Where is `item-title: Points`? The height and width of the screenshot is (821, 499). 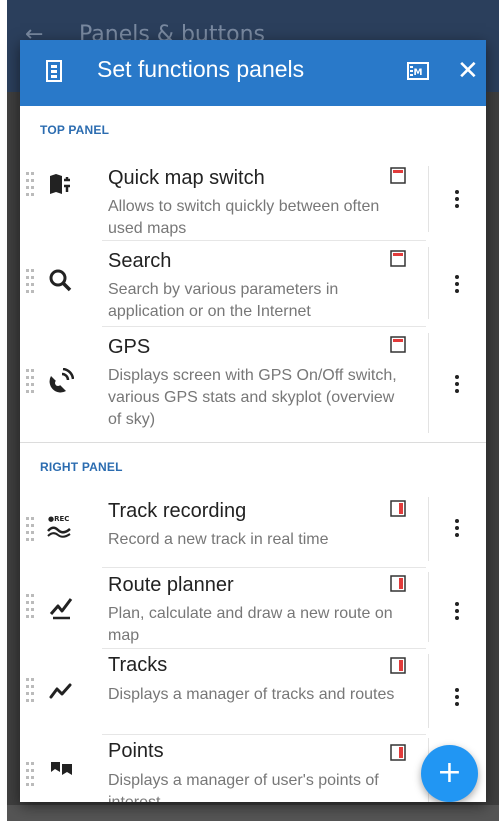 item-title: Points is located at coordinates (136, 751).